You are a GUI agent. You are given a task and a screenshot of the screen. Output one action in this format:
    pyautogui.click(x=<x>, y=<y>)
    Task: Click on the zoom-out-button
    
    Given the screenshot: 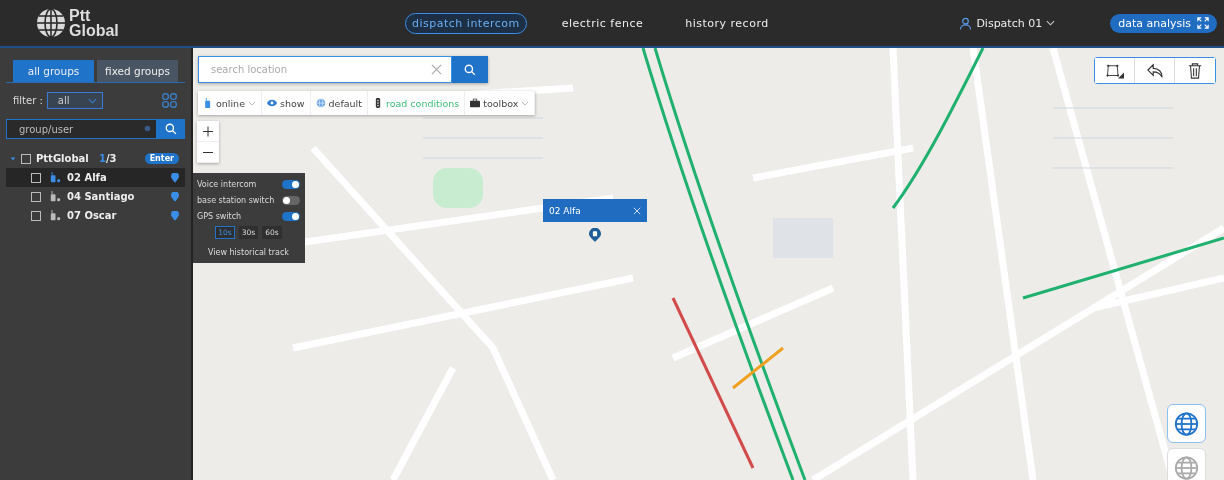 What is the action you would take?
    pyautogui.click(x=208, y=152)
    